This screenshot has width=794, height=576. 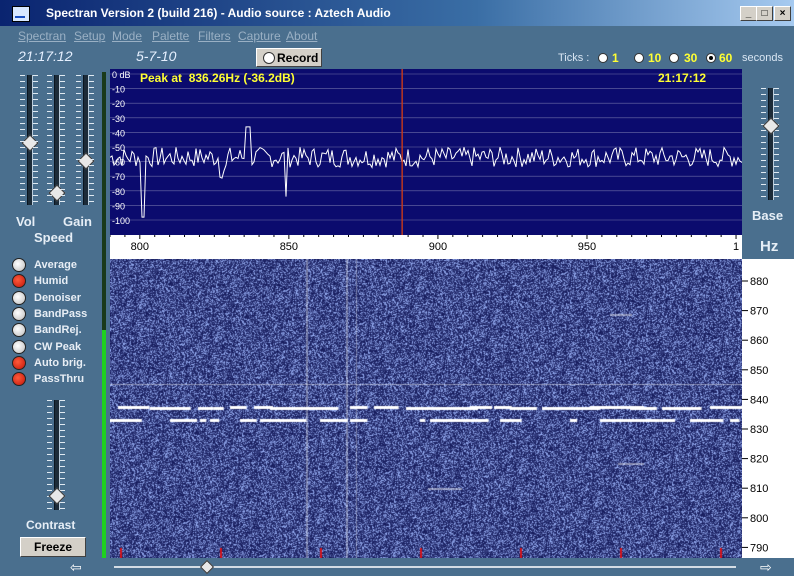 What do you see at coordinates (77, 221) in the screenshot?
I see `gain-label: Gain` at bounding box center [77, 221].